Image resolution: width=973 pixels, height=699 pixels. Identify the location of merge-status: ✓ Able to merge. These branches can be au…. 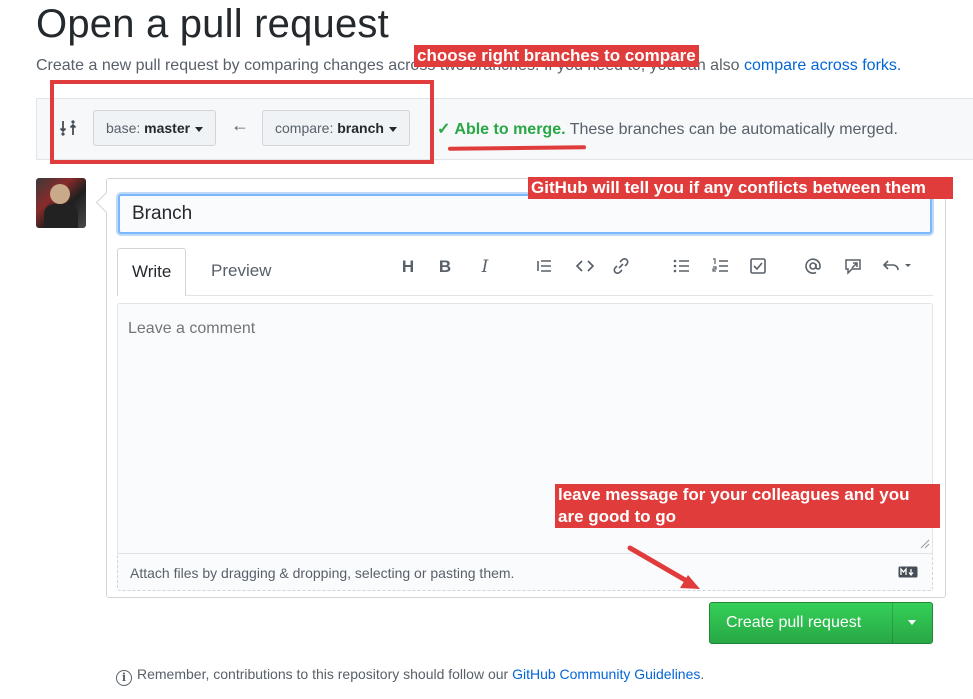
(667, 129).